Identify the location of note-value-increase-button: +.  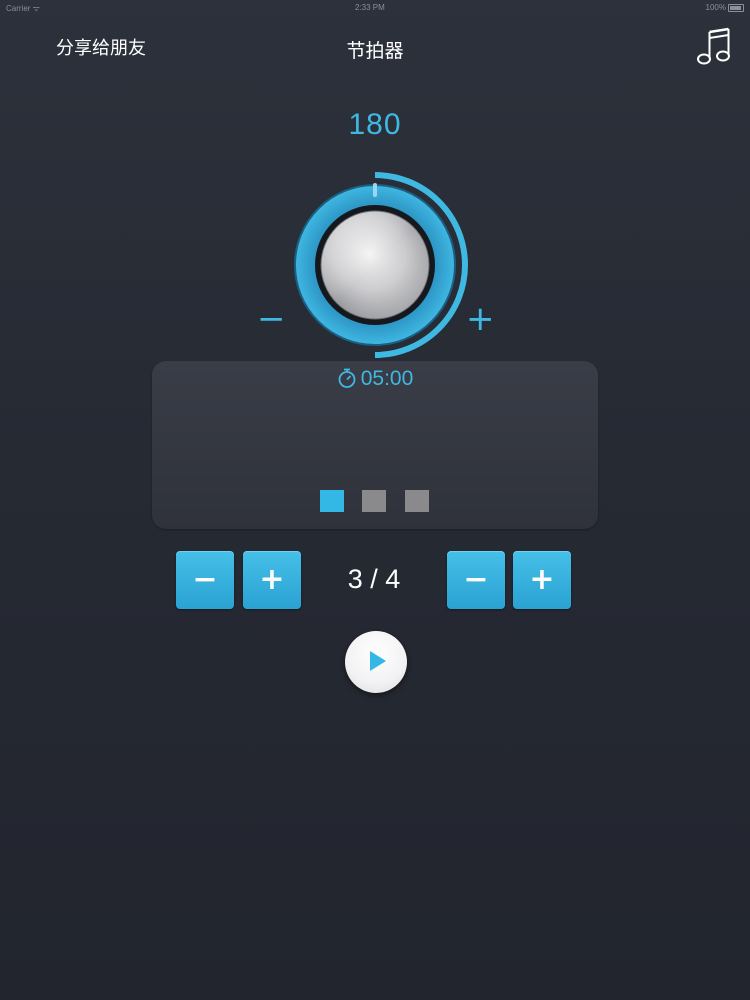
(542, 580).